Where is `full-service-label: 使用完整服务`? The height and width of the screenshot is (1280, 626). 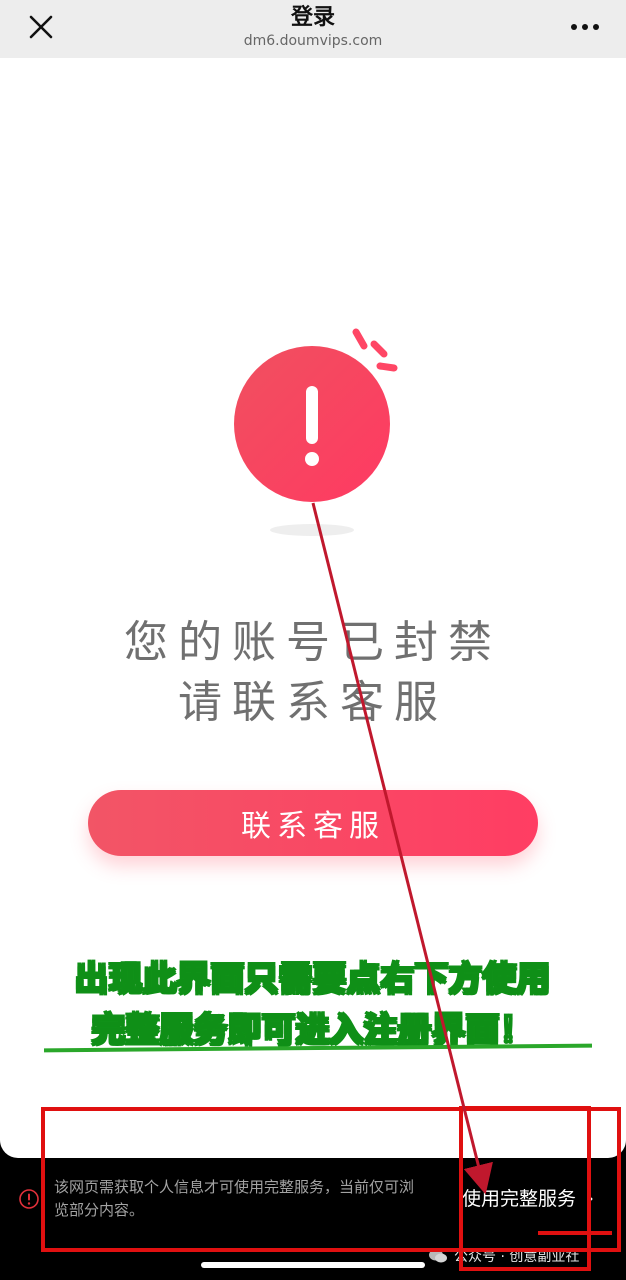
full-service-label: 使用完整服务 is located at coordinates (519, 1199).